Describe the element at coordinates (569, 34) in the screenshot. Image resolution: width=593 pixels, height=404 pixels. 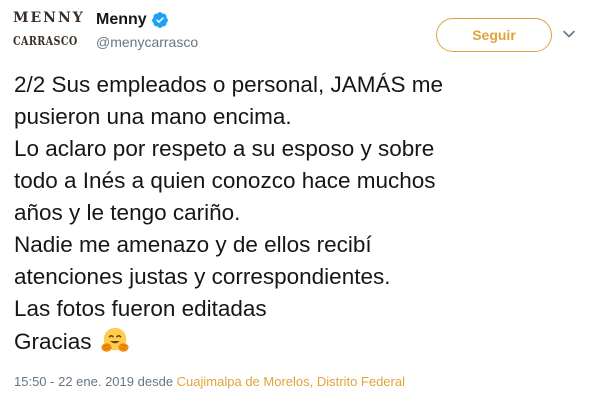
I see `chevron-down-icon` at that location.